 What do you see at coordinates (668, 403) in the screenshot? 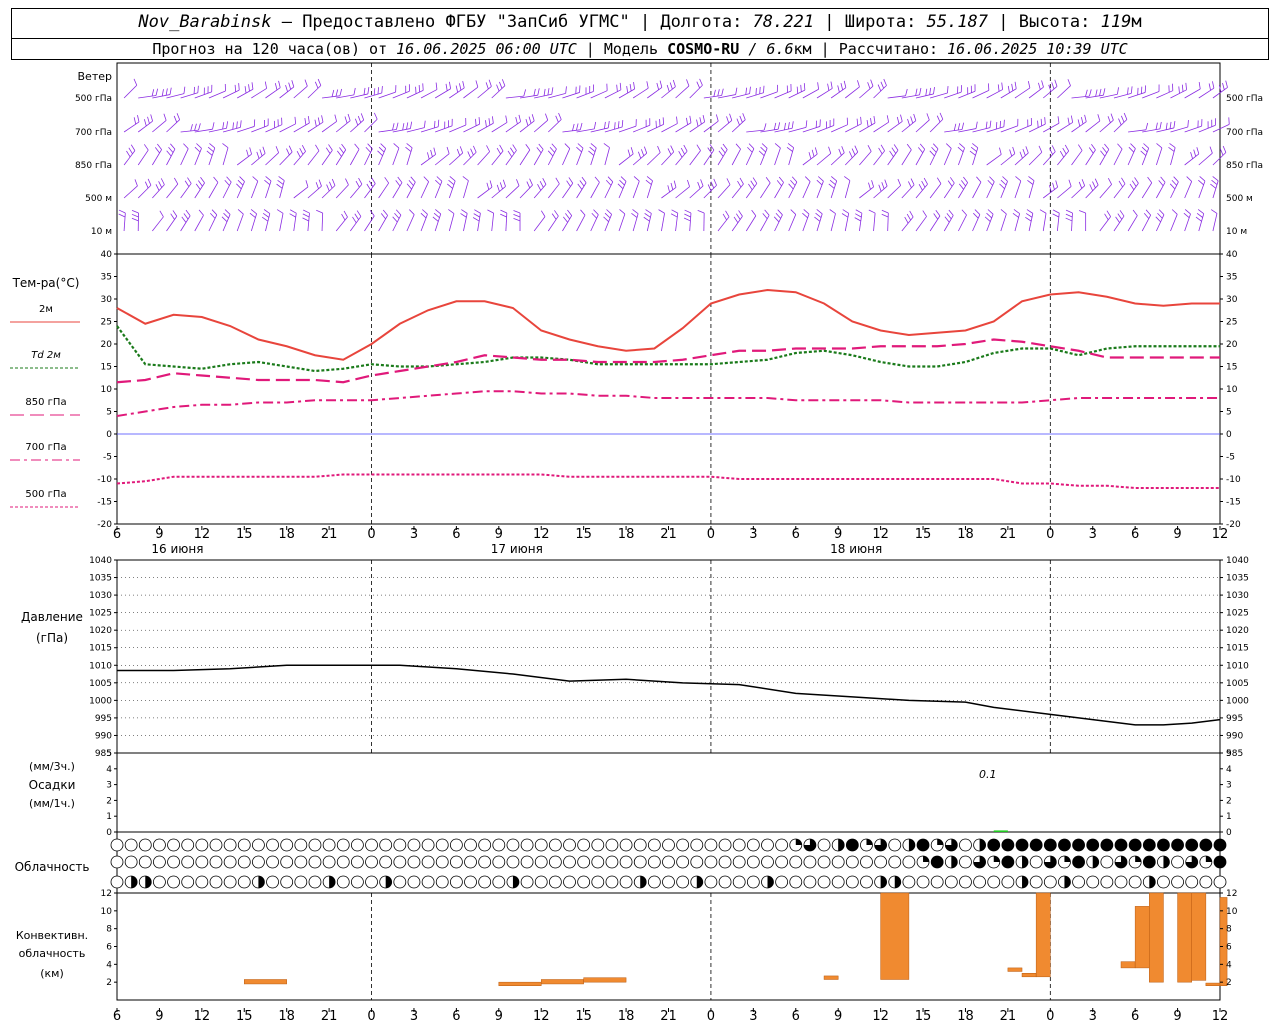
I see `temp-line-t700` at bounding box center [668, 403].